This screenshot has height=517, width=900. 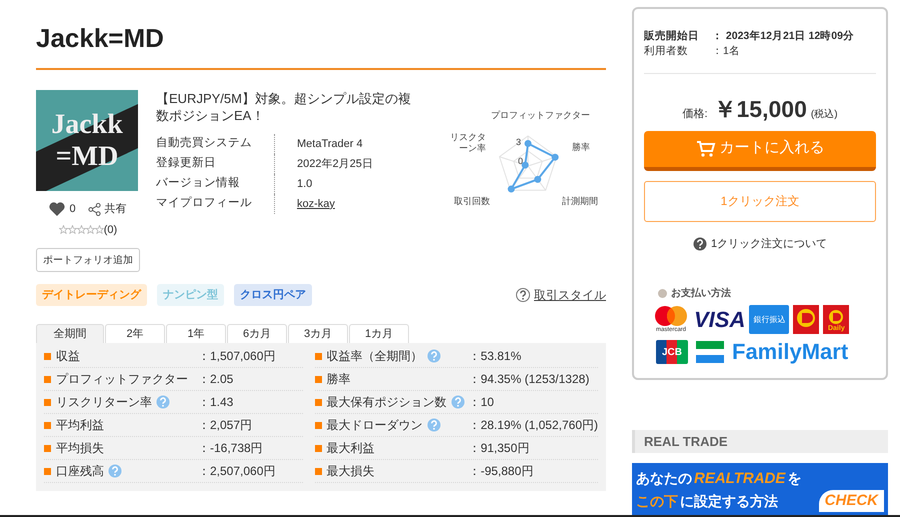 What do you see at coordinates (230, 448) in the screenshot?
I see `stat-value: ：-16,738円` at bounding box center [230, 448].